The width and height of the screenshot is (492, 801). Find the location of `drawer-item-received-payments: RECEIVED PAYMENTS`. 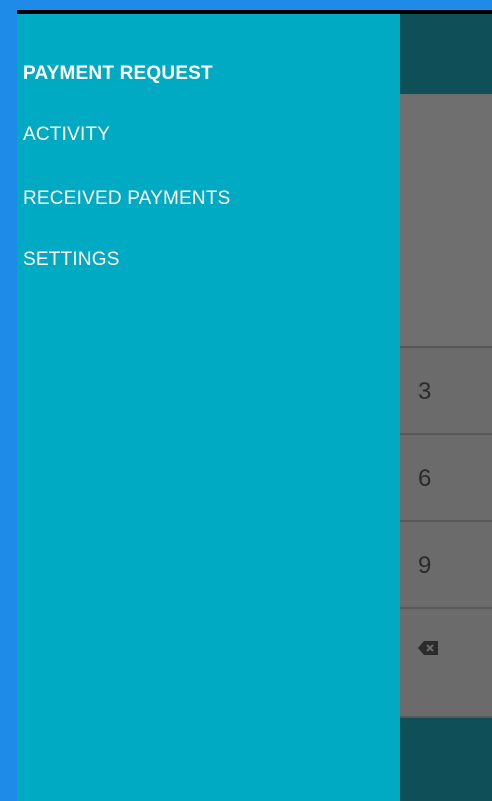

drawer-item-received-payments: RECEIVED PAYMENTS is located at coordinates (127, 199).